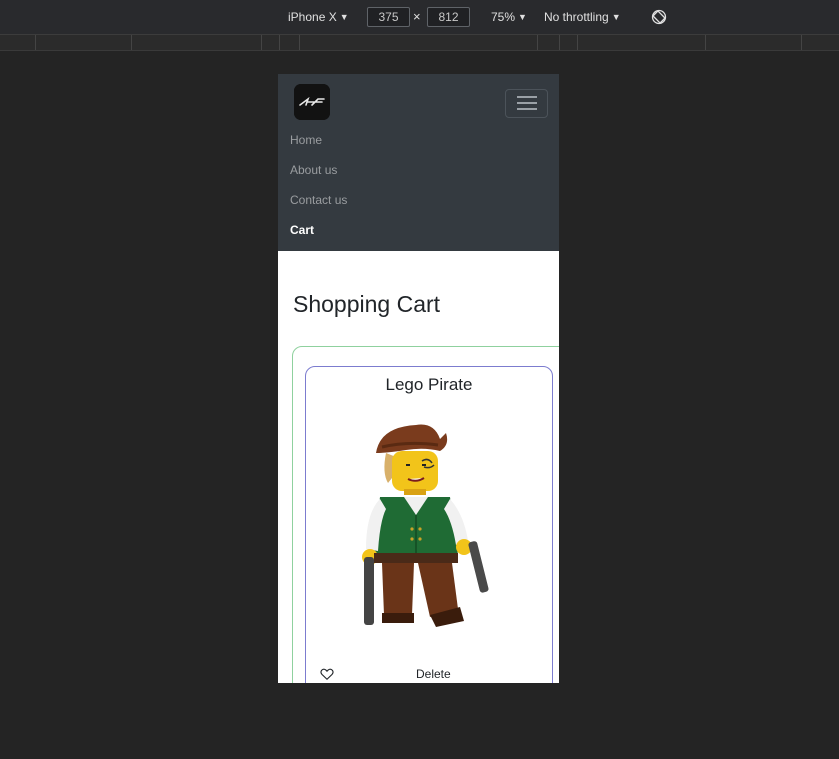 The image size is (839, 759). I want to click on throttling-select: No throttling ▼, so click(582, 17).